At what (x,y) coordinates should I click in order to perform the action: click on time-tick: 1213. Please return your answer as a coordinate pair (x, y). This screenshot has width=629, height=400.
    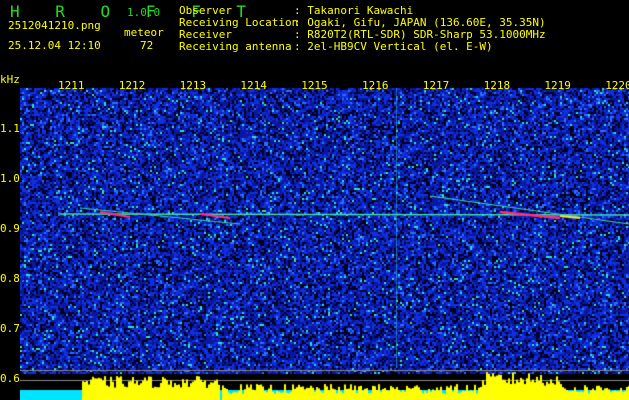
    Looking at the image, I should click on (193, 85).